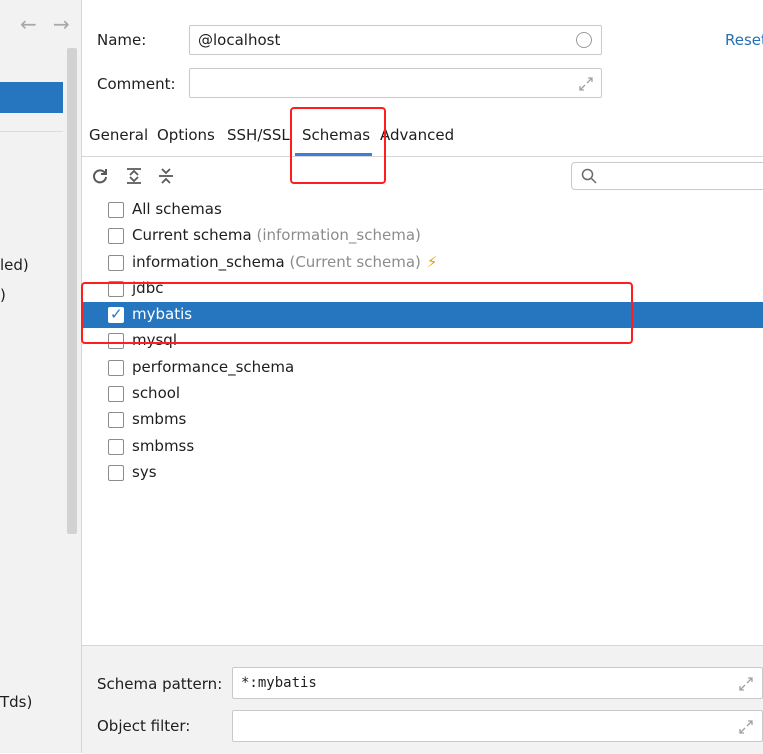 The height and width of the screenshot is (754, 763). Describe the element at coordinates (667, 176) in the screenshot. I see `search-input` at that location.